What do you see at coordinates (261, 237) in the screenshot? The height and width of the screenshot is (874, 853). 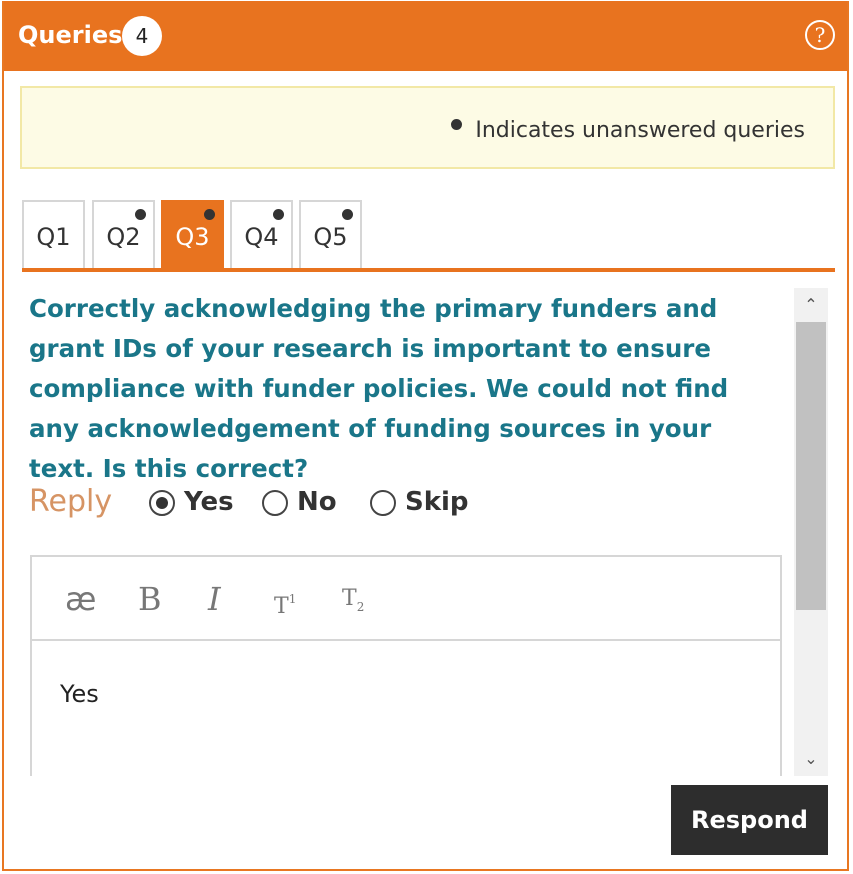 I see `tab-label: Q4` at bounding box center [261, 237].